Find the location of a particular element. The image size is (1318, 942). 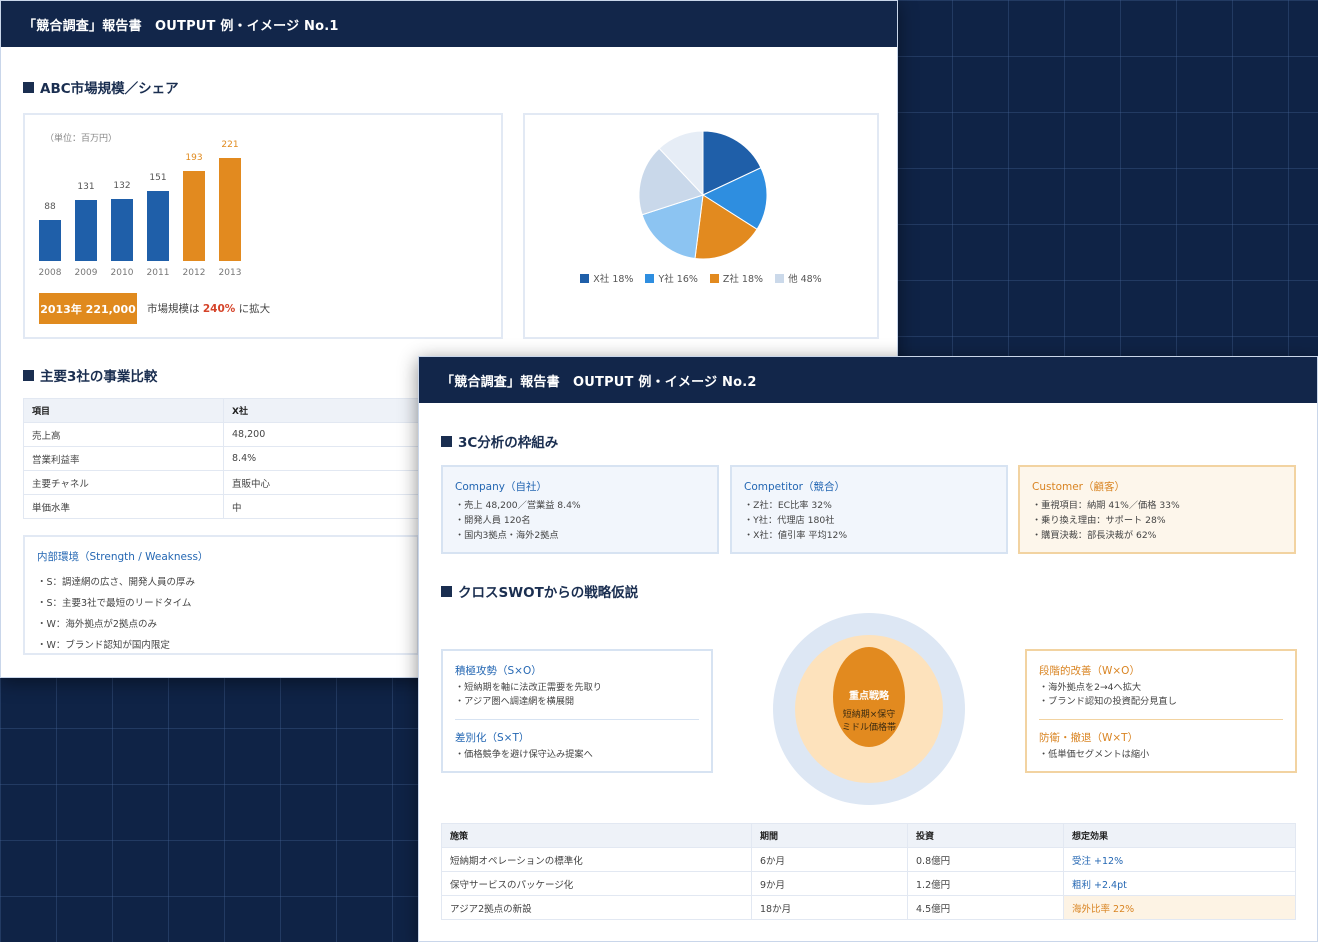

table-header-row: 項目 X社 is located at coordinates (221, 410).